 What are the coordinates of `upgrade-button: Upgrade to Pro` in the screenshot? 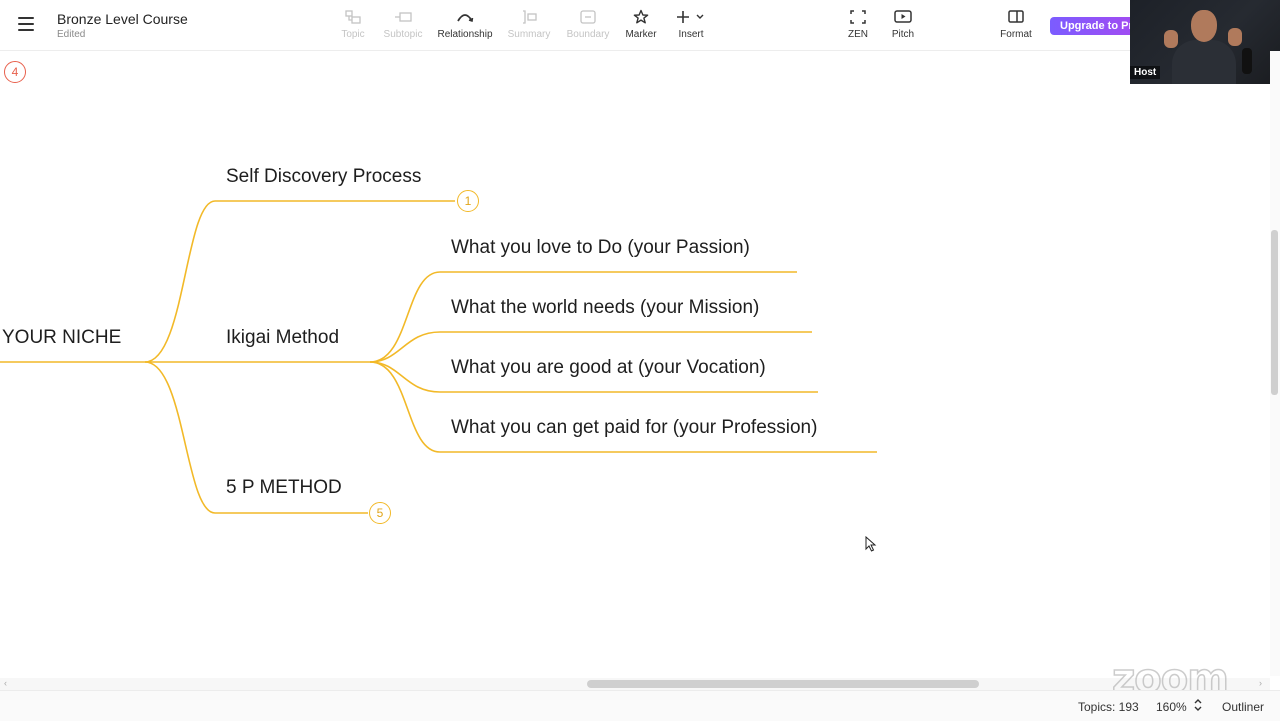 It's located at (1091, 26).